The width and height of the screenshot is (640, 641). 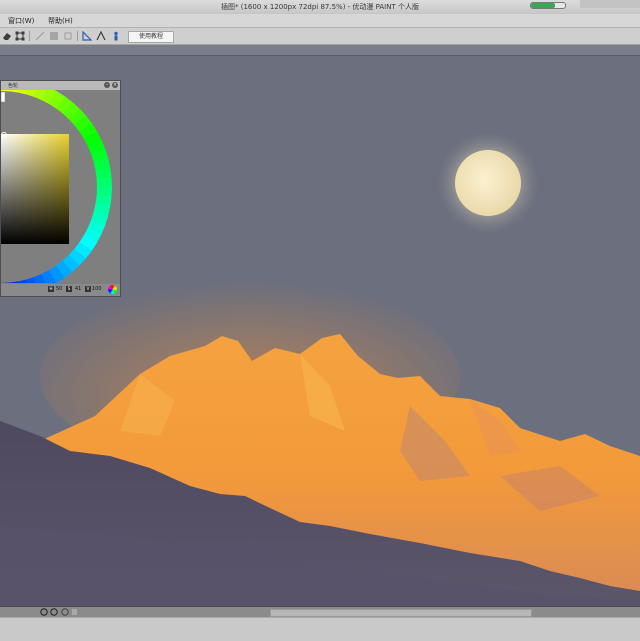 What do you see at coordinates (54, 612) in the screenshot?
I see `zoom-in-icon` at bounding box center [54, 612].